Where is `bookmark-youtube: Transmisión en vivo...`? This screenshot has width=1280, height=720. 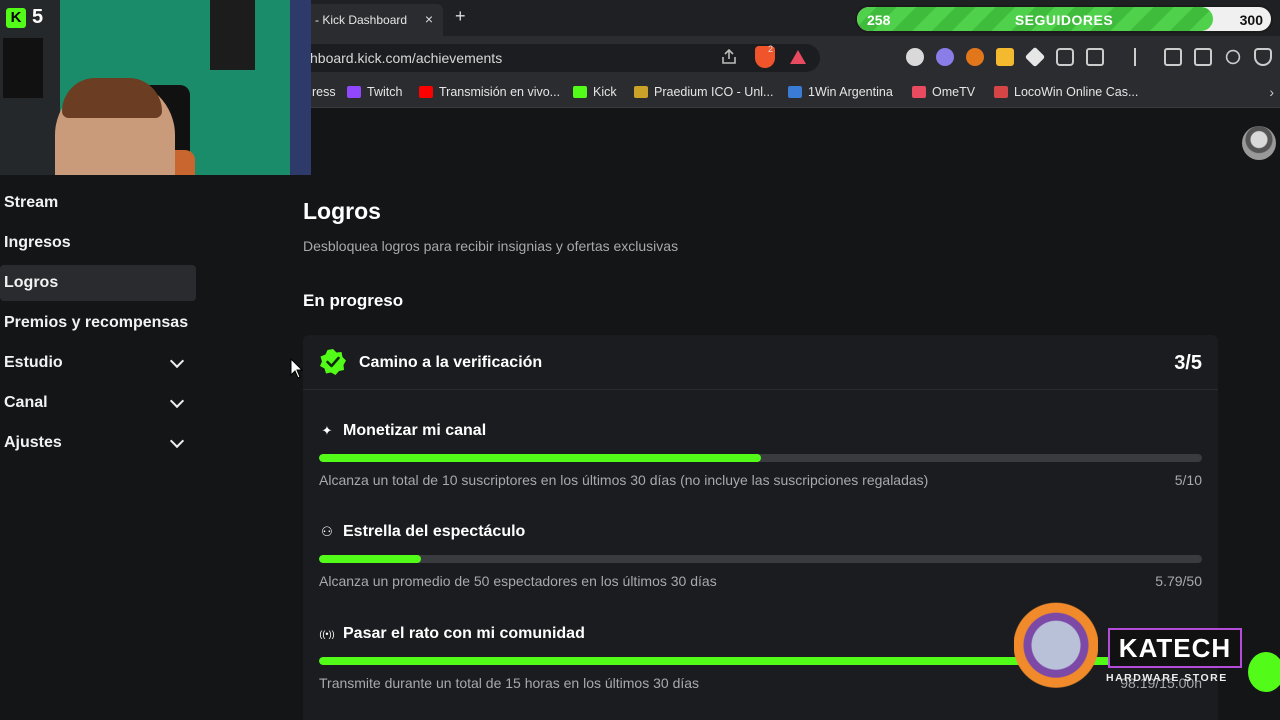 bookmark-youtube: Transmisión en vivo... is located at coordinates (489, 92).